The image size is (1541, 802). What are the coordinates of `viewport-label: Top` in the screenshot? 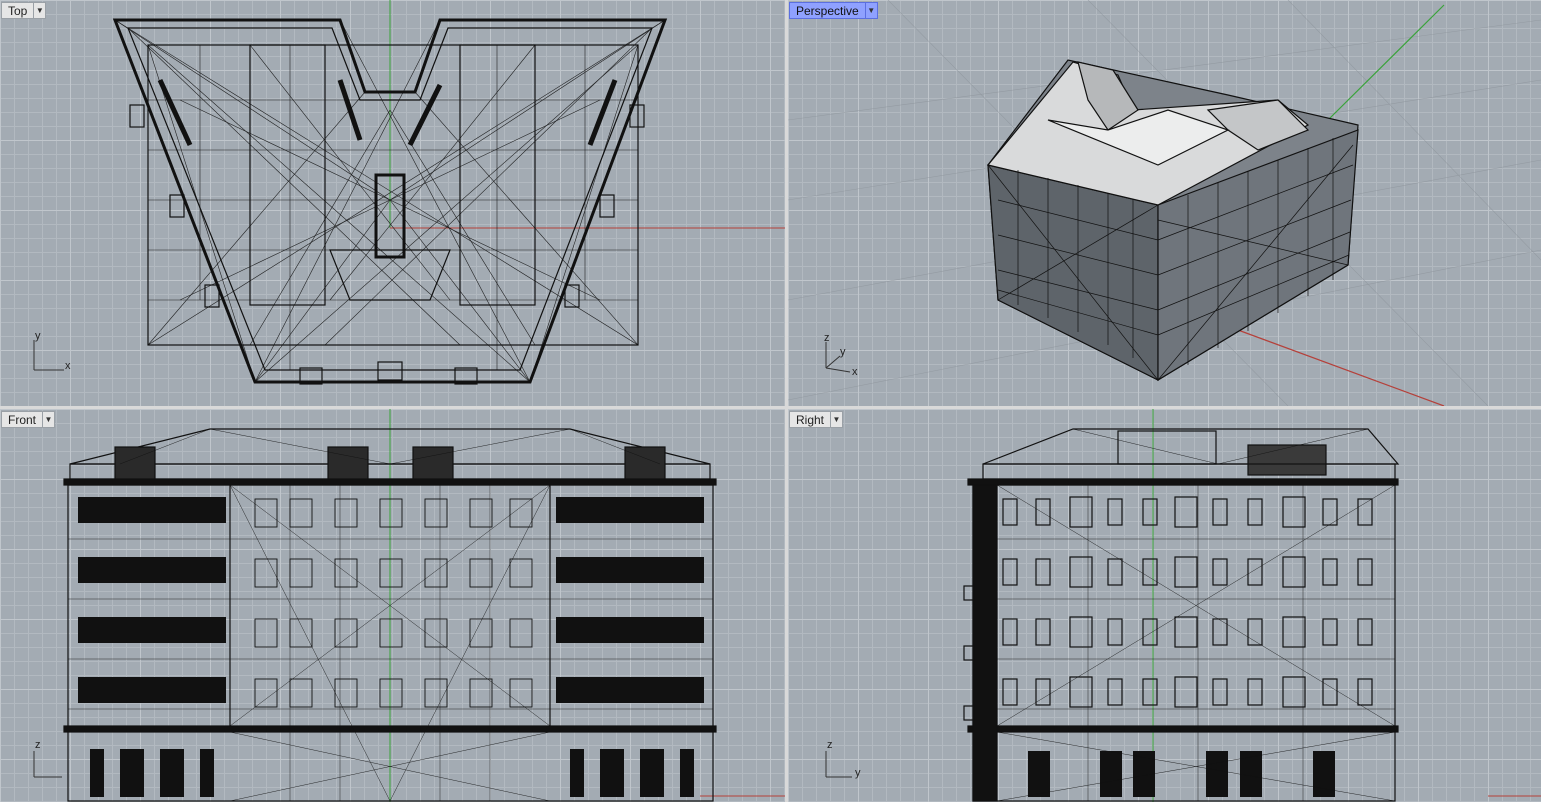 It's located at (17, 10).